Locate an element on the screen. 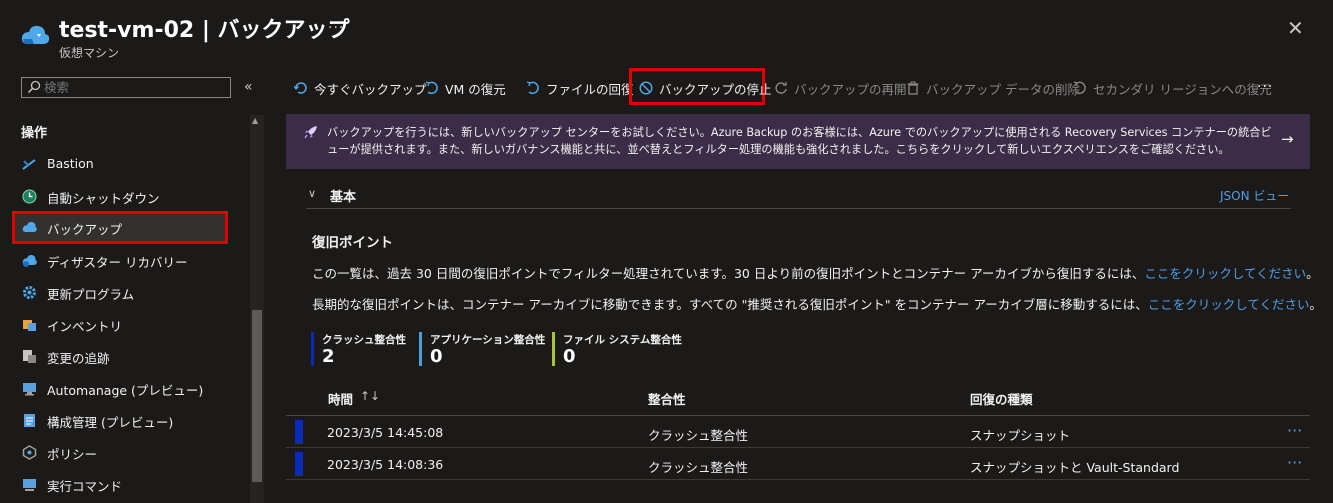 This screenshot has width=1333, height=503. sidebar-item-label: 変更の追跡 is located at coordinates (78, 358).